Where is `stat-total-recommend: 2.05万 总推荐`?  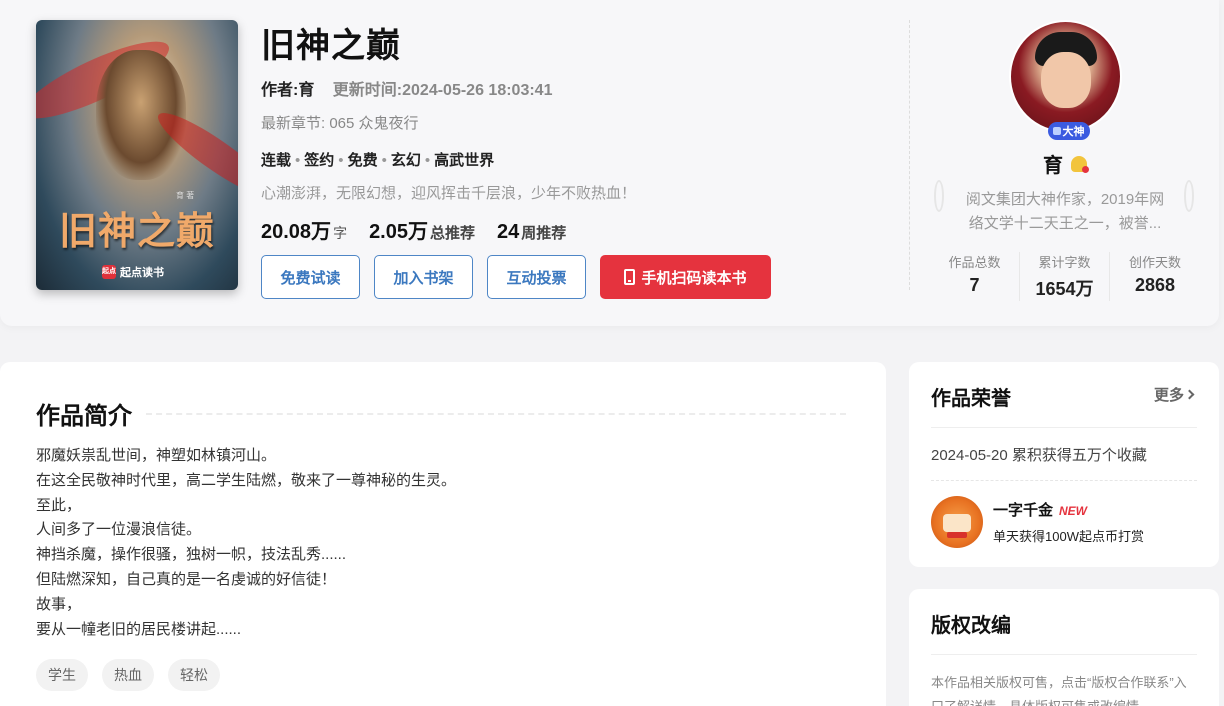
stat-total-recommend: 2.05万 总推荐 is located at coordinates (422, 232).